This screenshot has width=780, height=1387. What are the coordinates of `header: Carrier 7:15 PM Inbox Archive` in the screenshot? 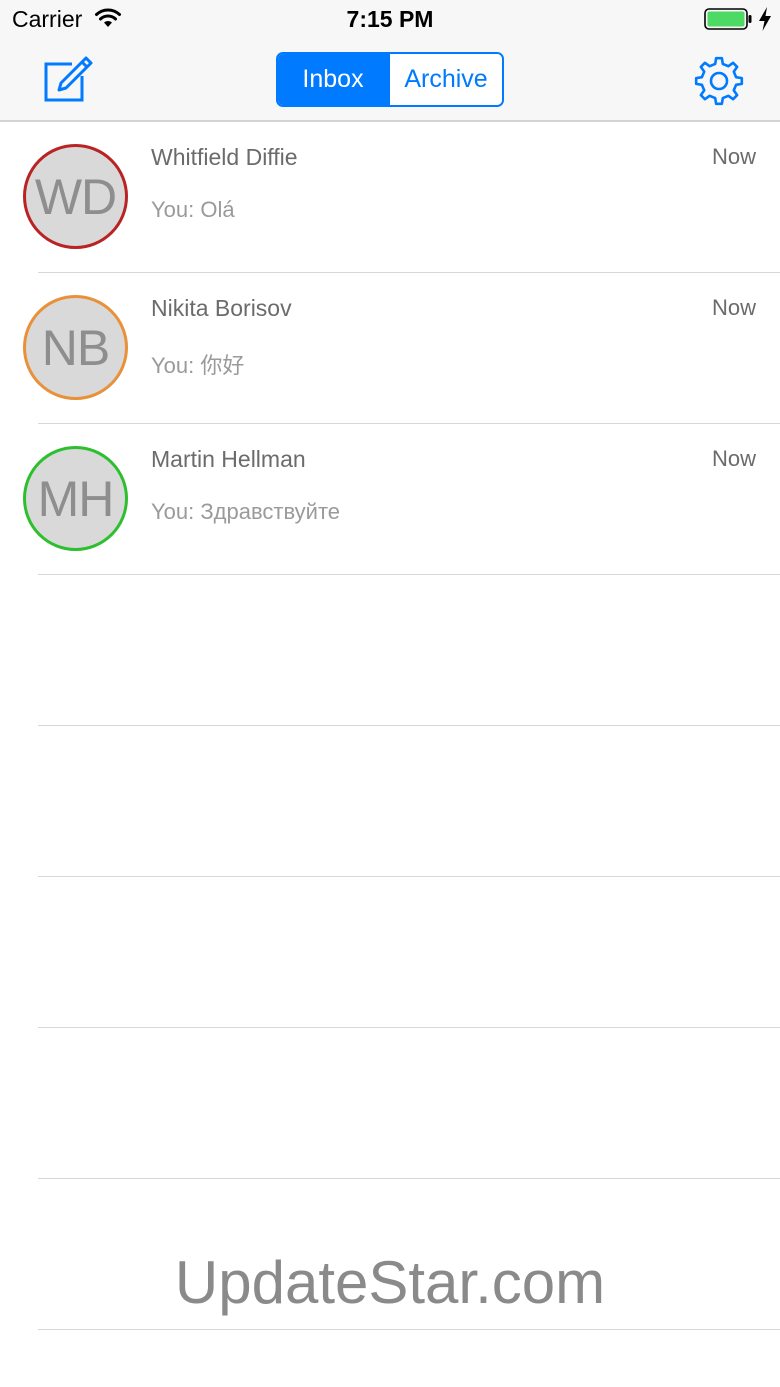 It's located at (390, 61).